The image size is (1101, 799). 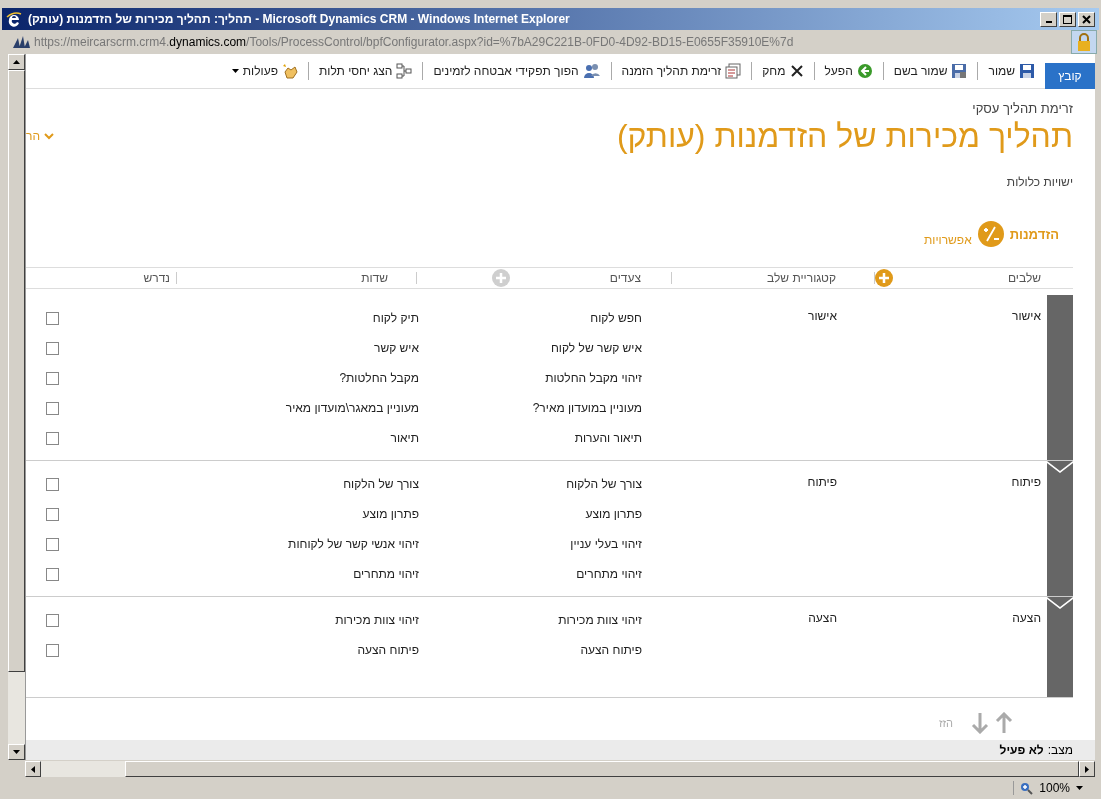 I want to click on file-tab: קובץ, so click(x=1070, y=76).